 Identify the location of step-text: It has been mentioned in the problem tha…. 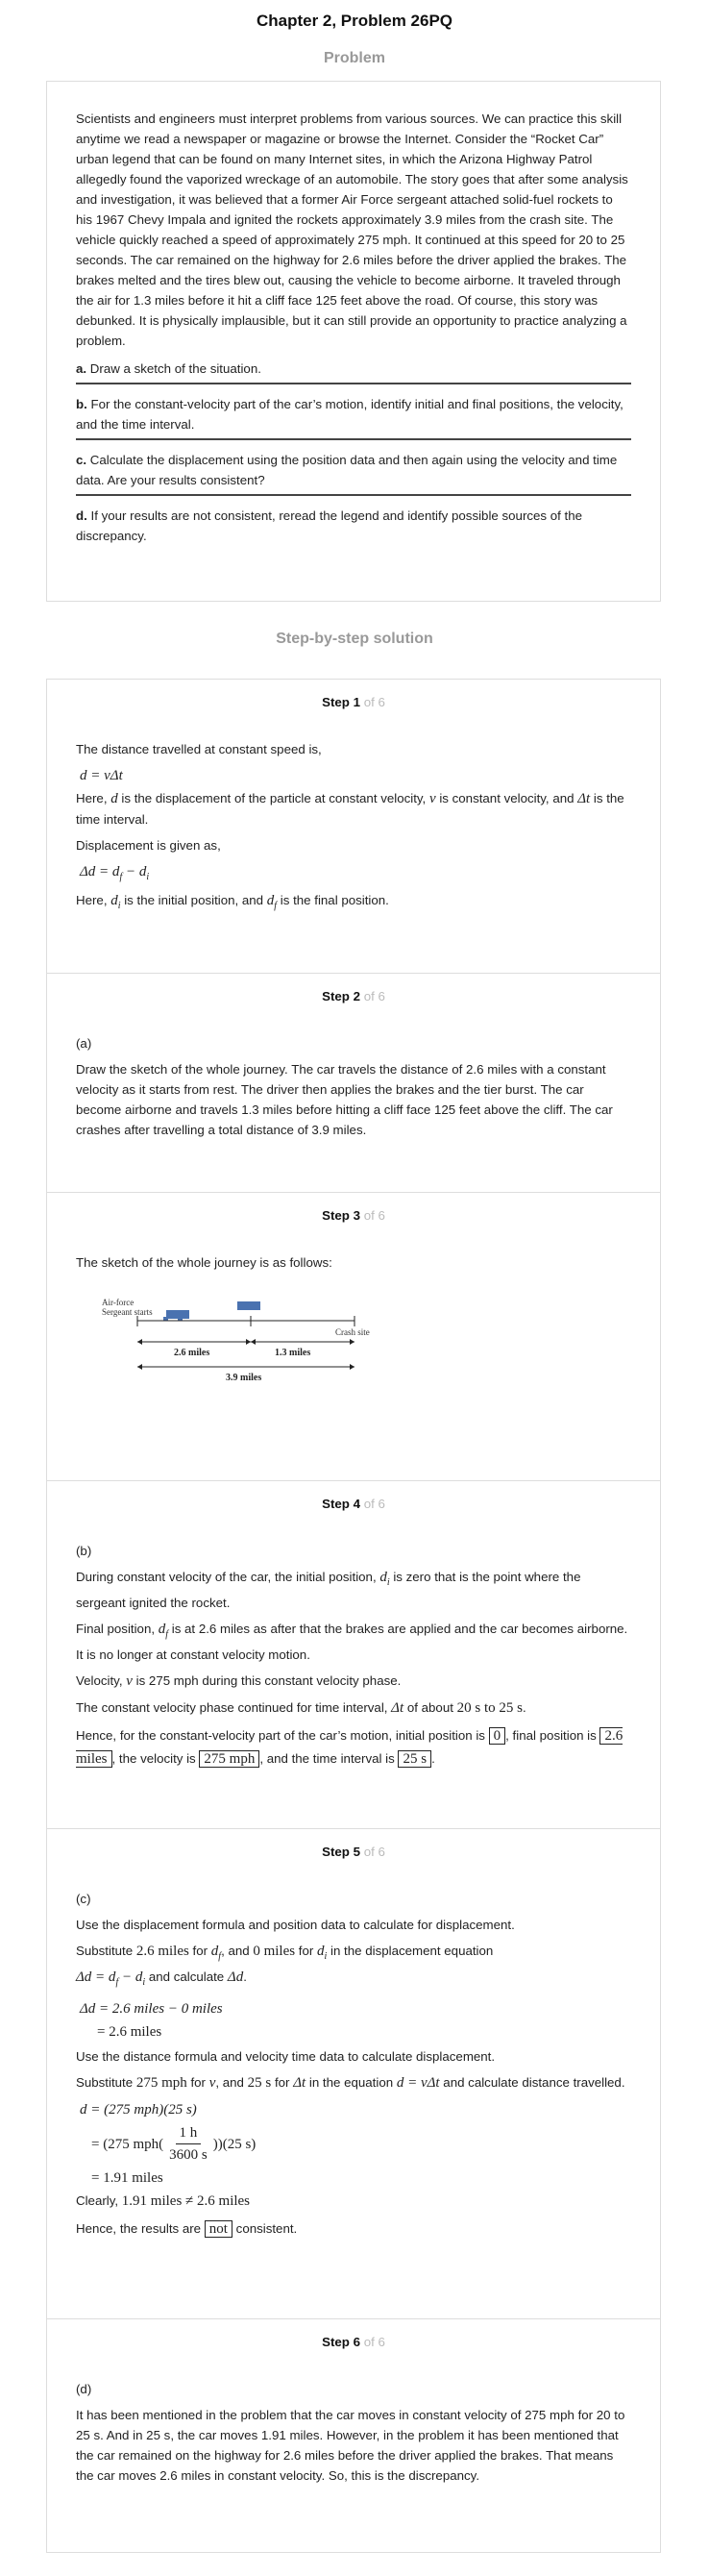
(350, 2445).